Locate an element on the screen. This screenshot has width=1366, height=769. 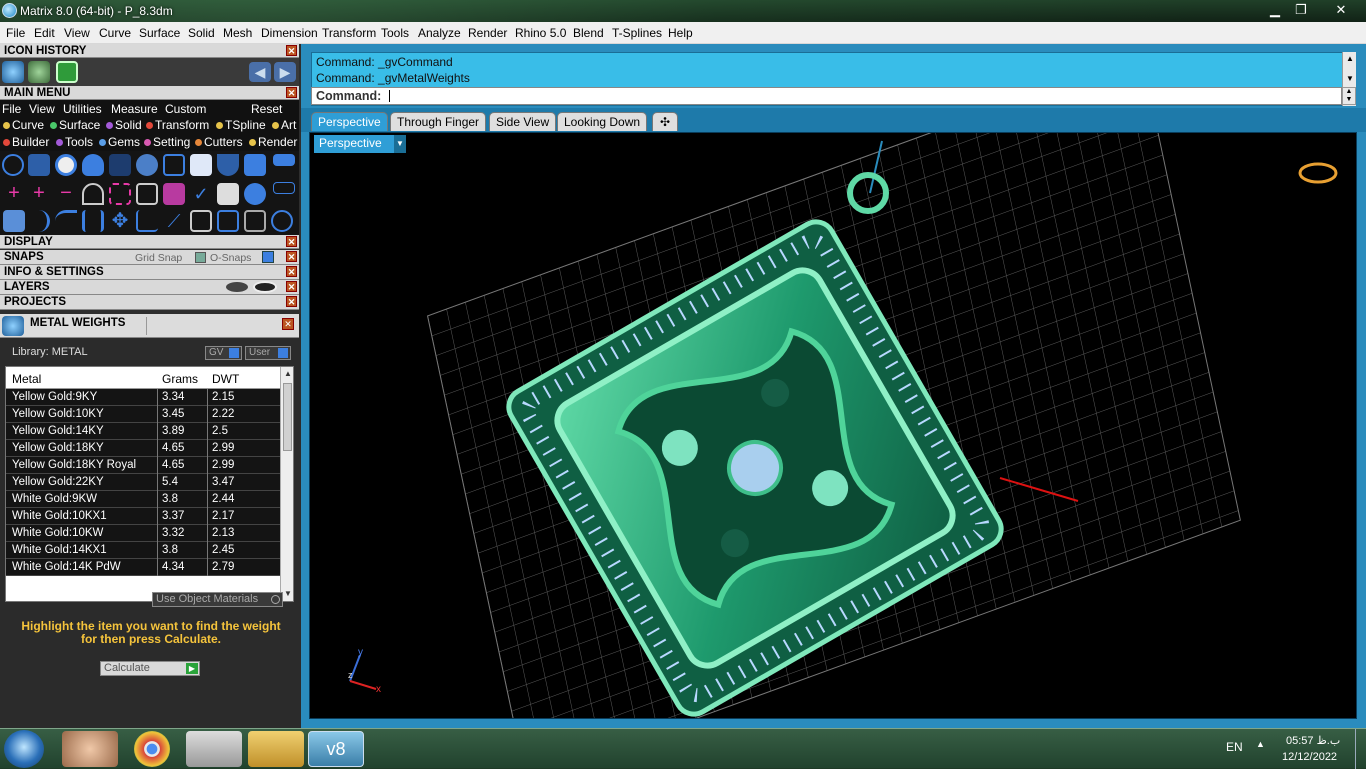
tool-art: Art is located at coordinates (284, 125).